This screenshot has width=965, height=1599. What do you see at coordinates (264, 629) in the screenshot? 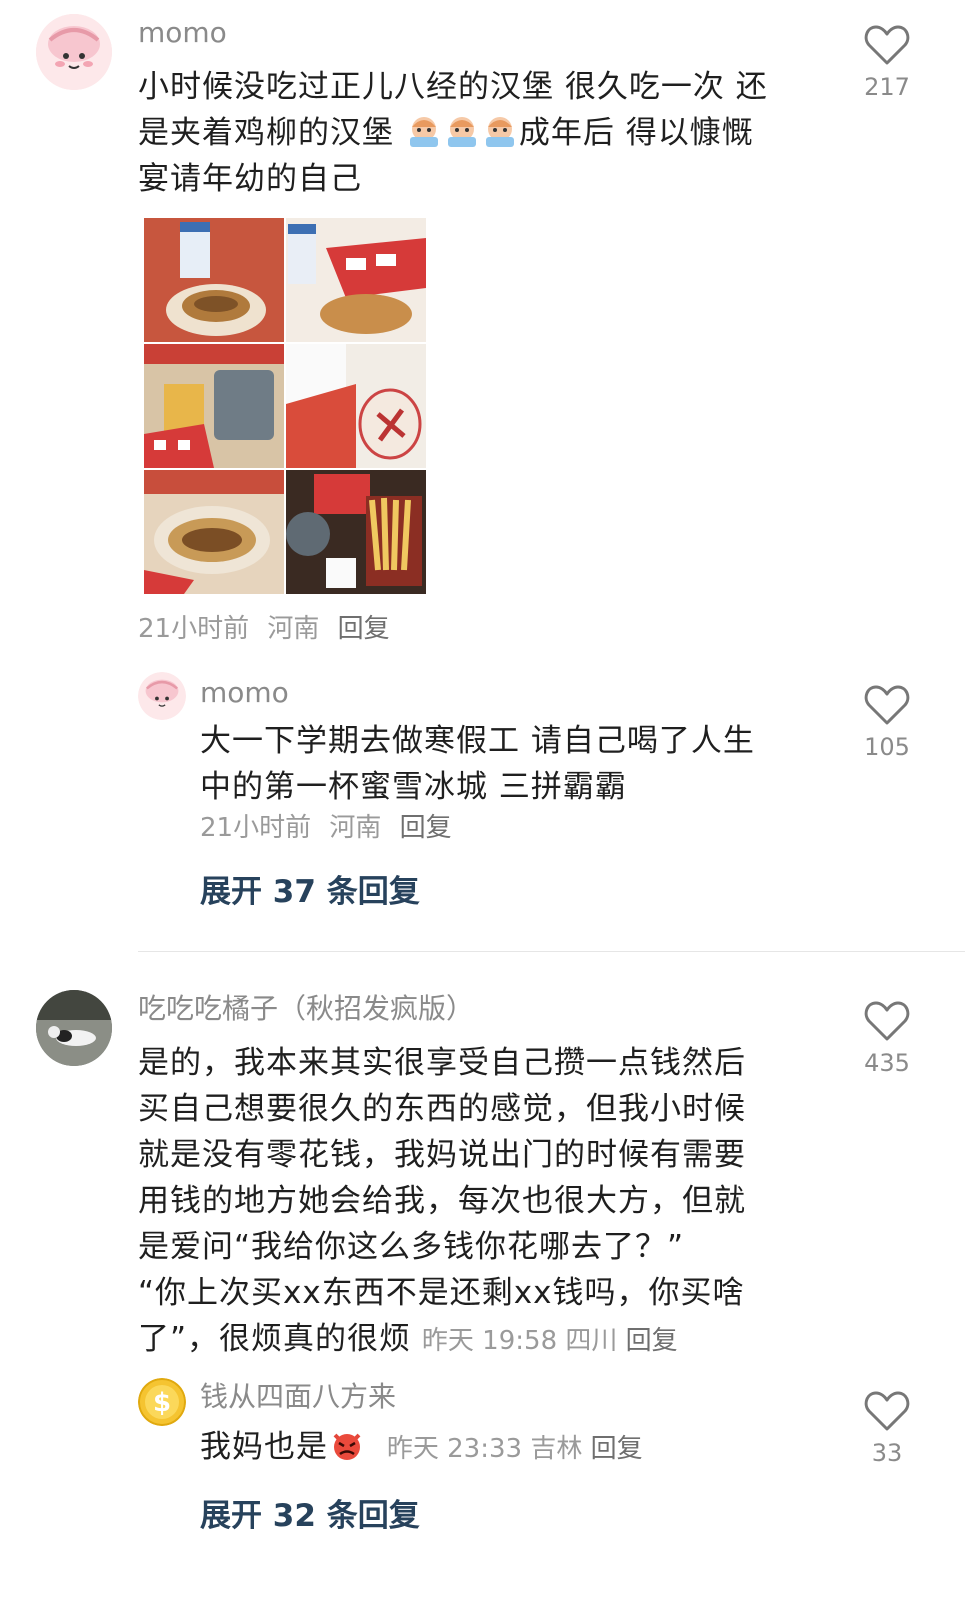
I see `comment-meta: 21小时前 河南 回复` at bounding box center [264, 629].